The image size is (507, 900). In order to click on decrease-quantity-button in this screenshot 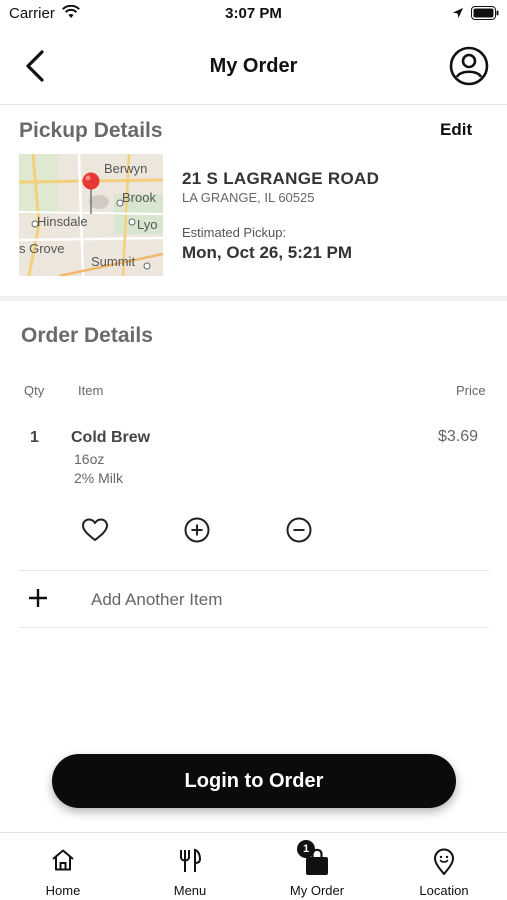, I will do `click(299, 530)`.